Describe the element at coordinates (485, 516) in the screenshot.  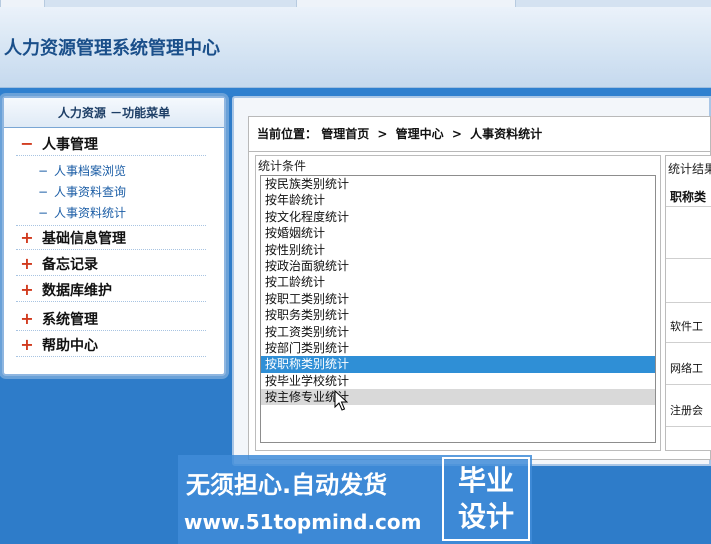
I see `badge-line: 设计` at that location.